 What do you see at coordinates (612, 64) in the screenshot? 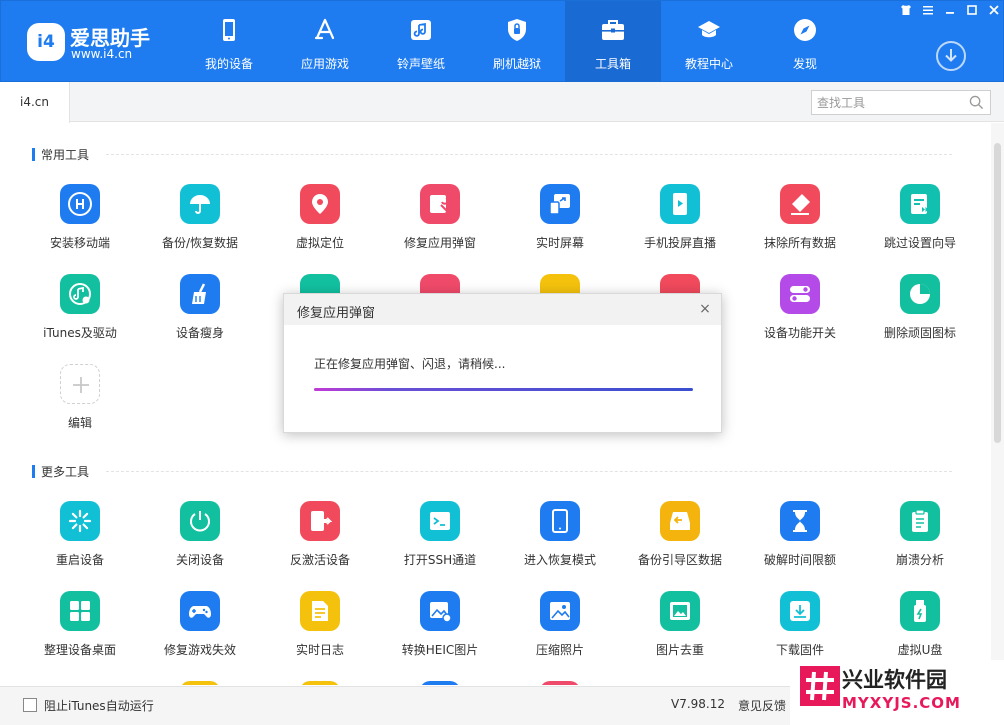
I see `nav-label: 工具箱` at bounding box center [612, 64].